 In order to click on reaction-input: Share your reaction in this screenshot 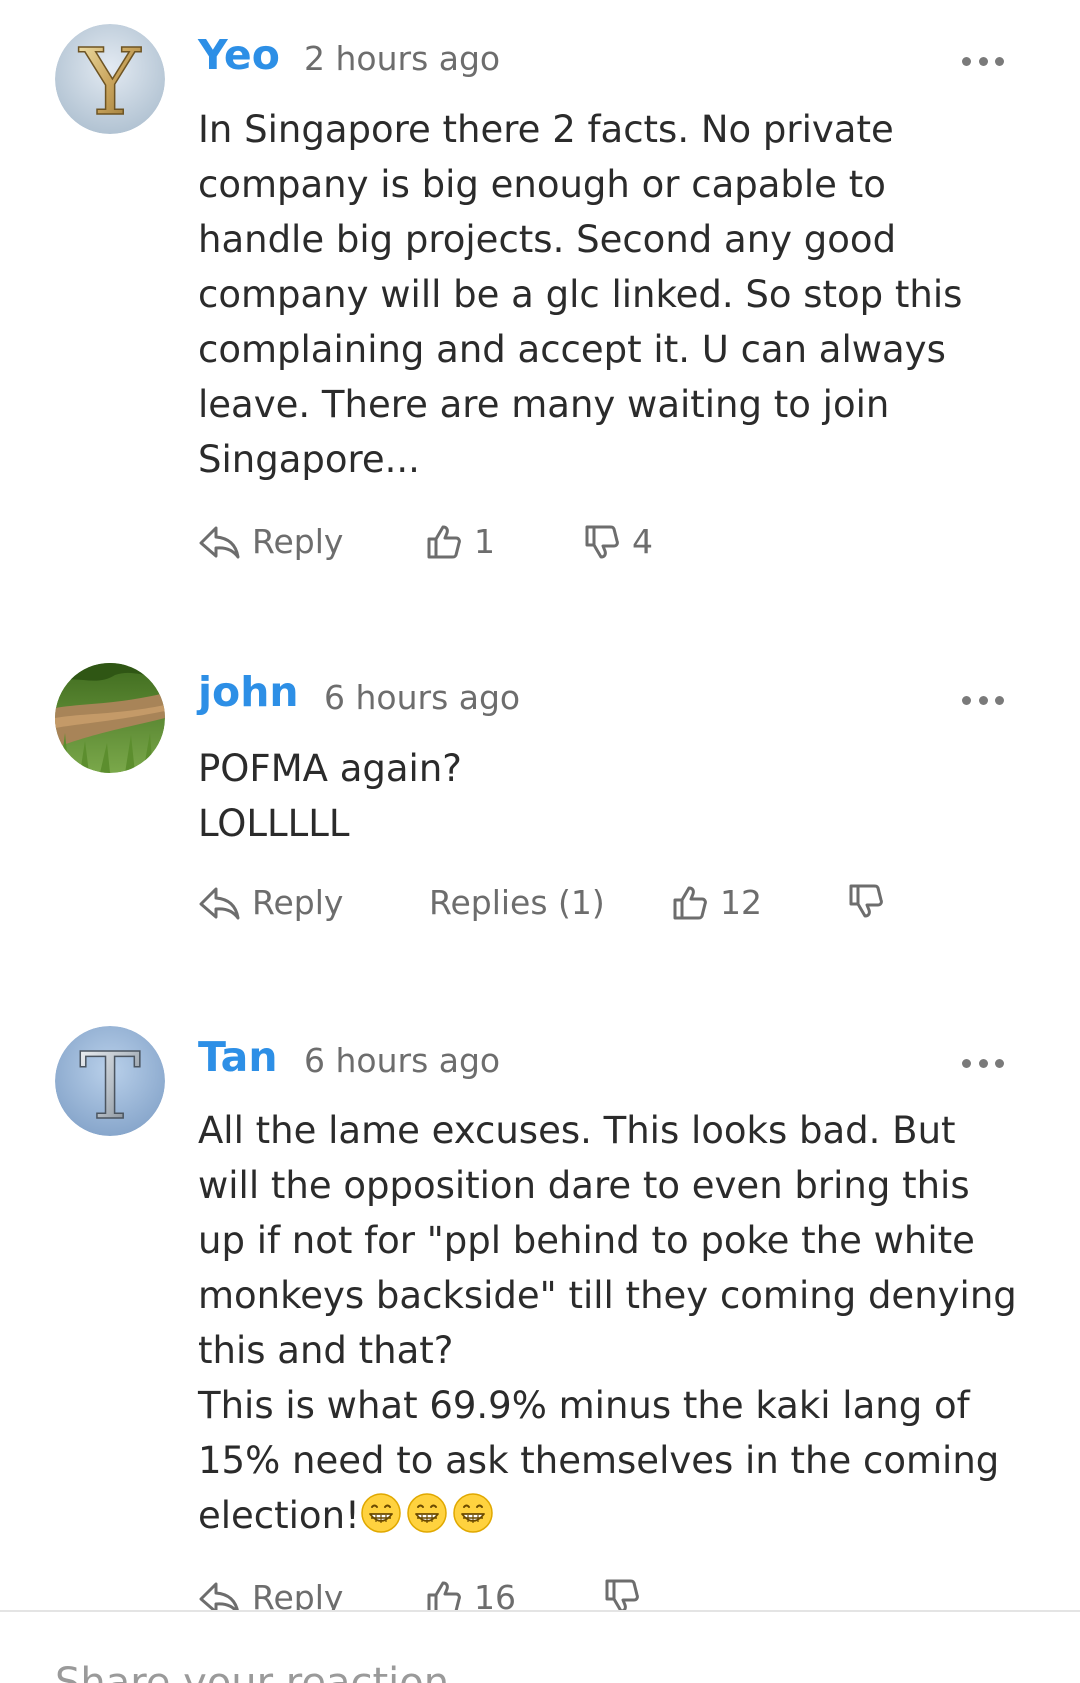, I will do `click(252, 1671)`.